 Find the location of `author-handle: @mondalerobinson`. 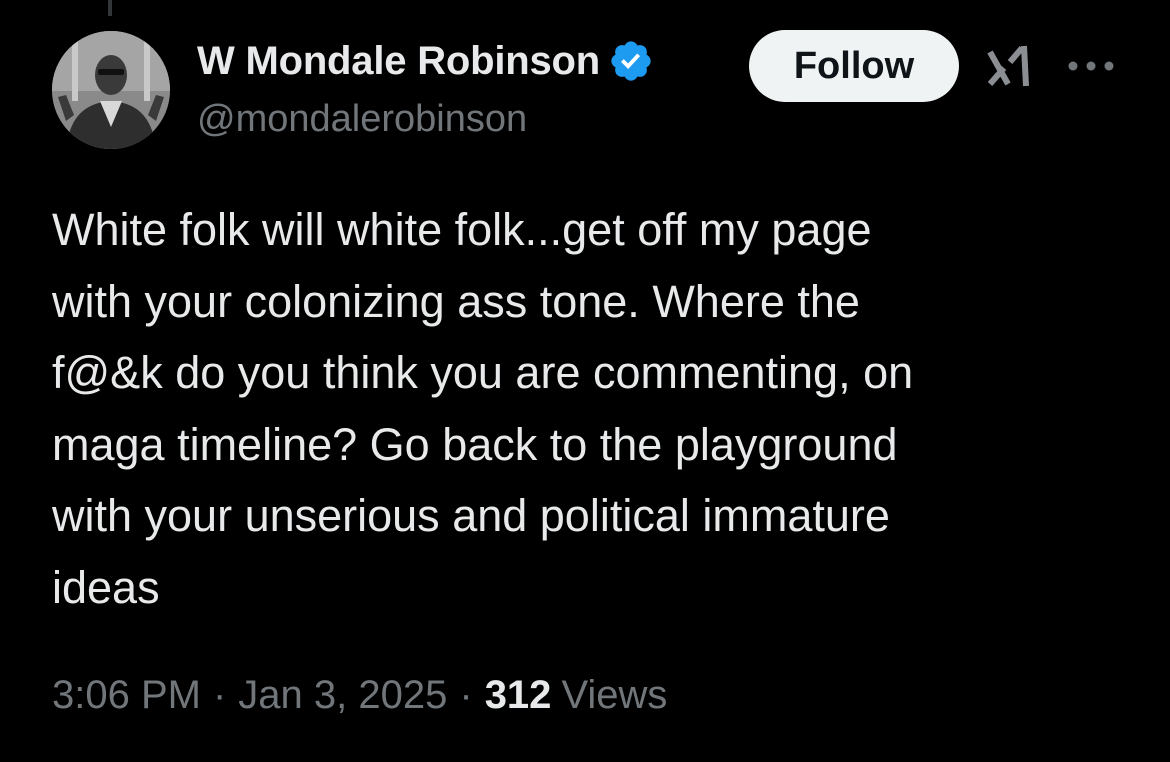

author-handle: @mondalerobinson is located at coordinates (362, 119).